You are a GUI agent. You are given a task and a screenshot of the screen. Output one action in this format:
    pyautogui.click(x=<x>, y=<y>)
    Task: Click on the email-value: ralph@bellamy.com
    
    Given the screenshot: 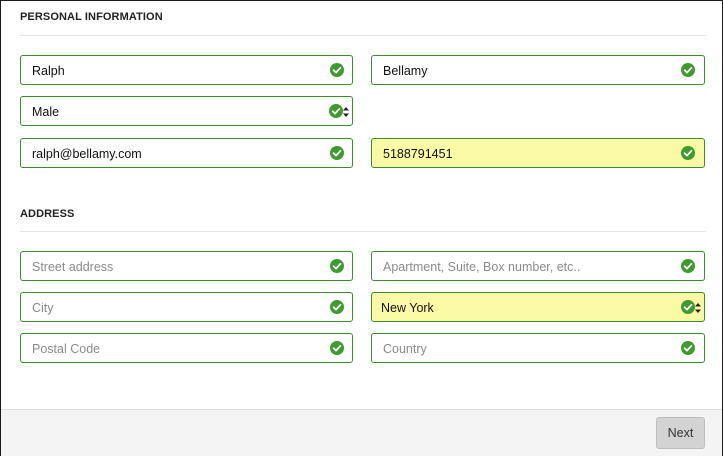 What is the action you would take?
    pyautogui.click(x=87, y=154)
    